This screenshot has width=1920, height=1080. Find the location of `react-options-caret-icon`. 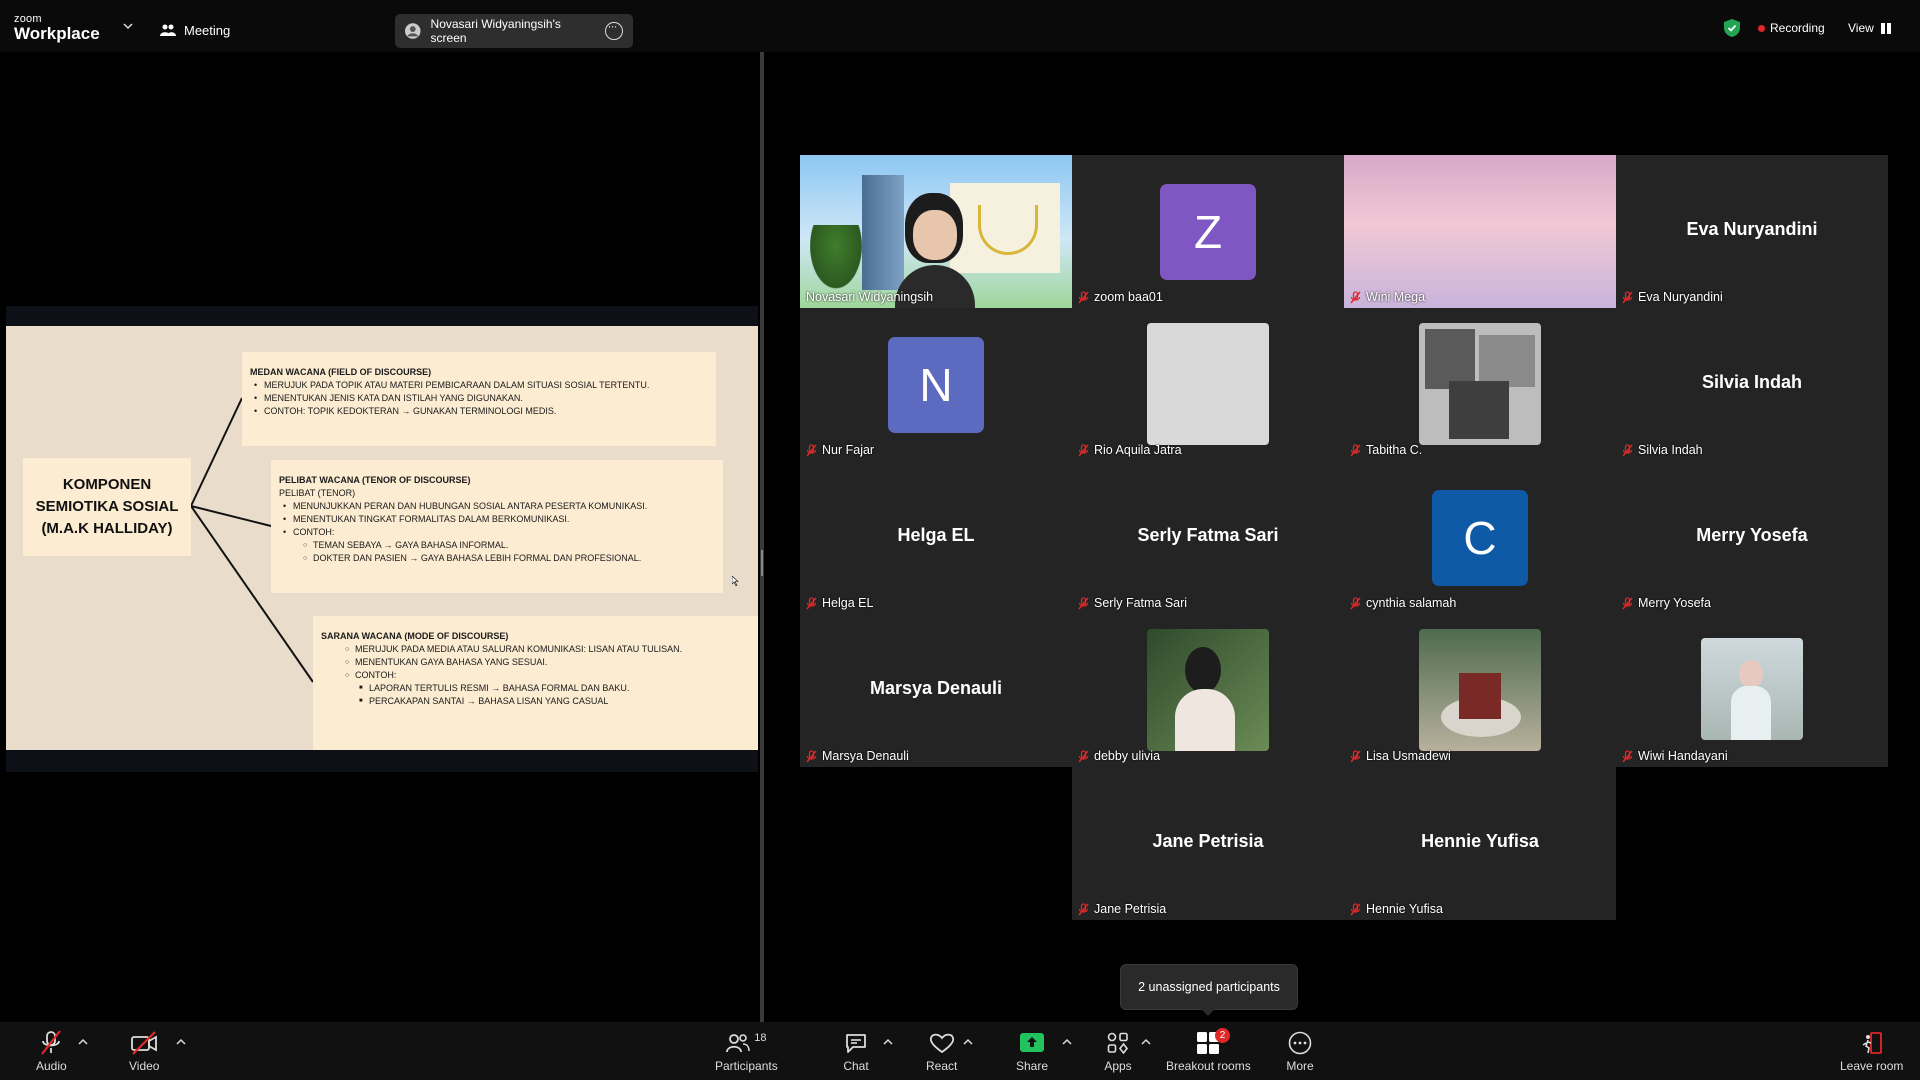

react-options-caret-icon is located at coordinates (968, 1042).